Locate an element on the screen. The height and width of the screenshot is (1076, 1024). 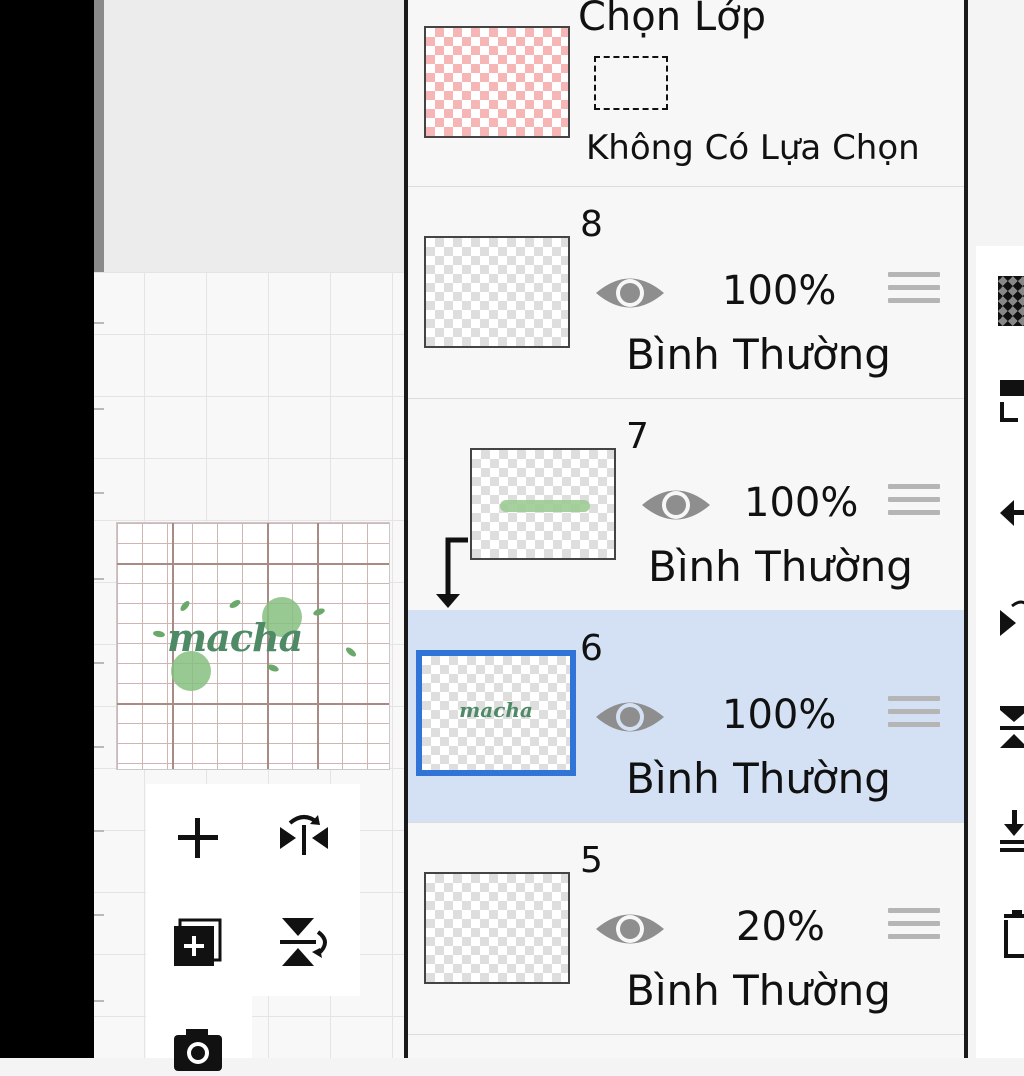
flip-horizontal-button is located at coordinates (304, 838).